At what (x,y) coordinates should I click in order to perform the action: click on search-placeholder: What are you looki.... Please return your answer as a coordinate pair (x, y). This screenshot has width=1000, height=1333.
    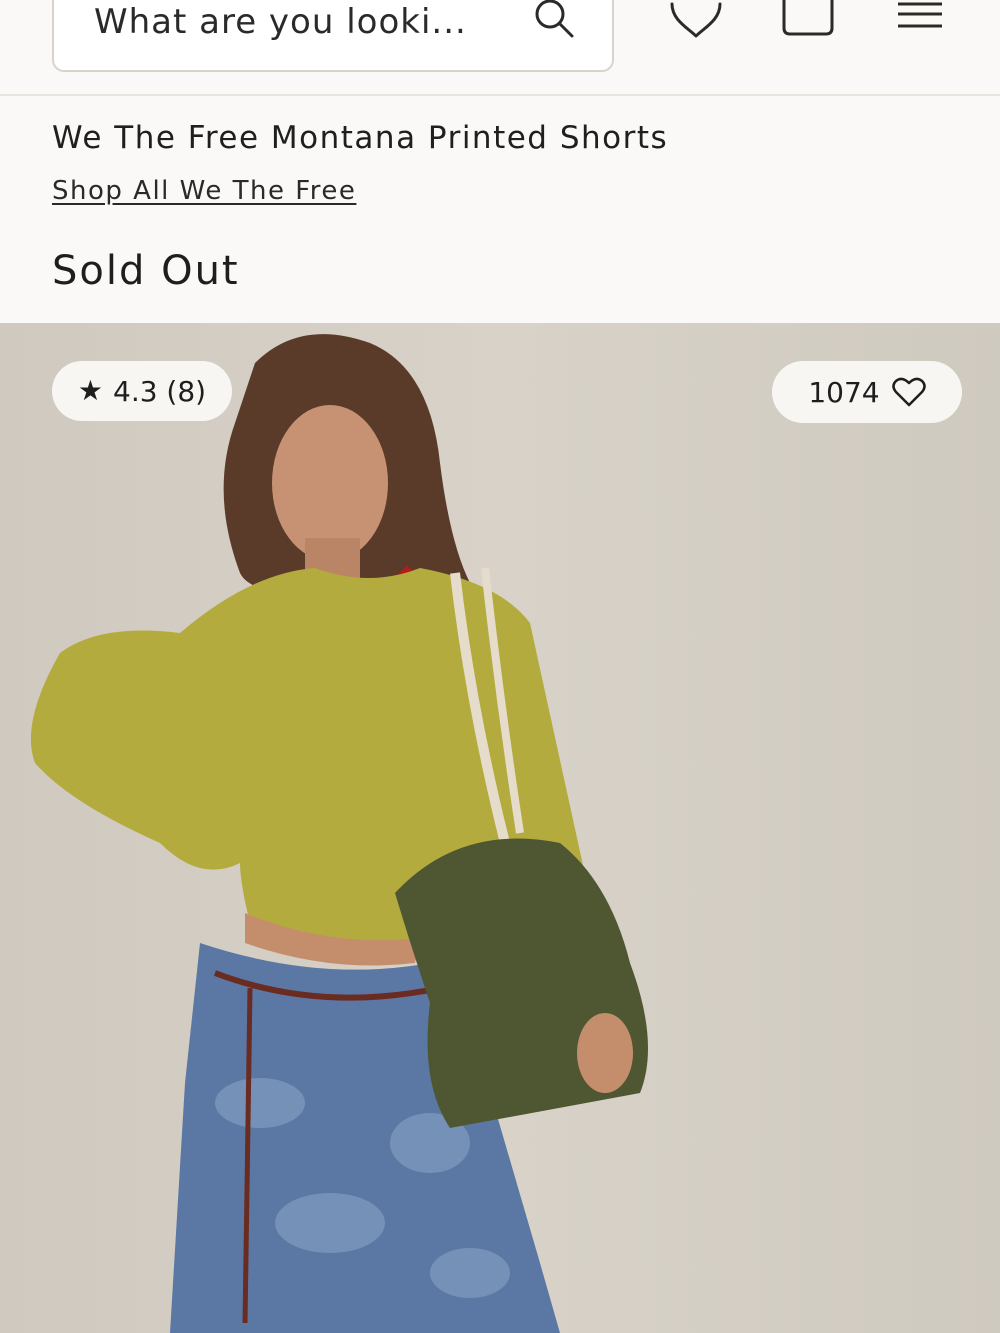
    Looking at the image, I should click on (280, 22).